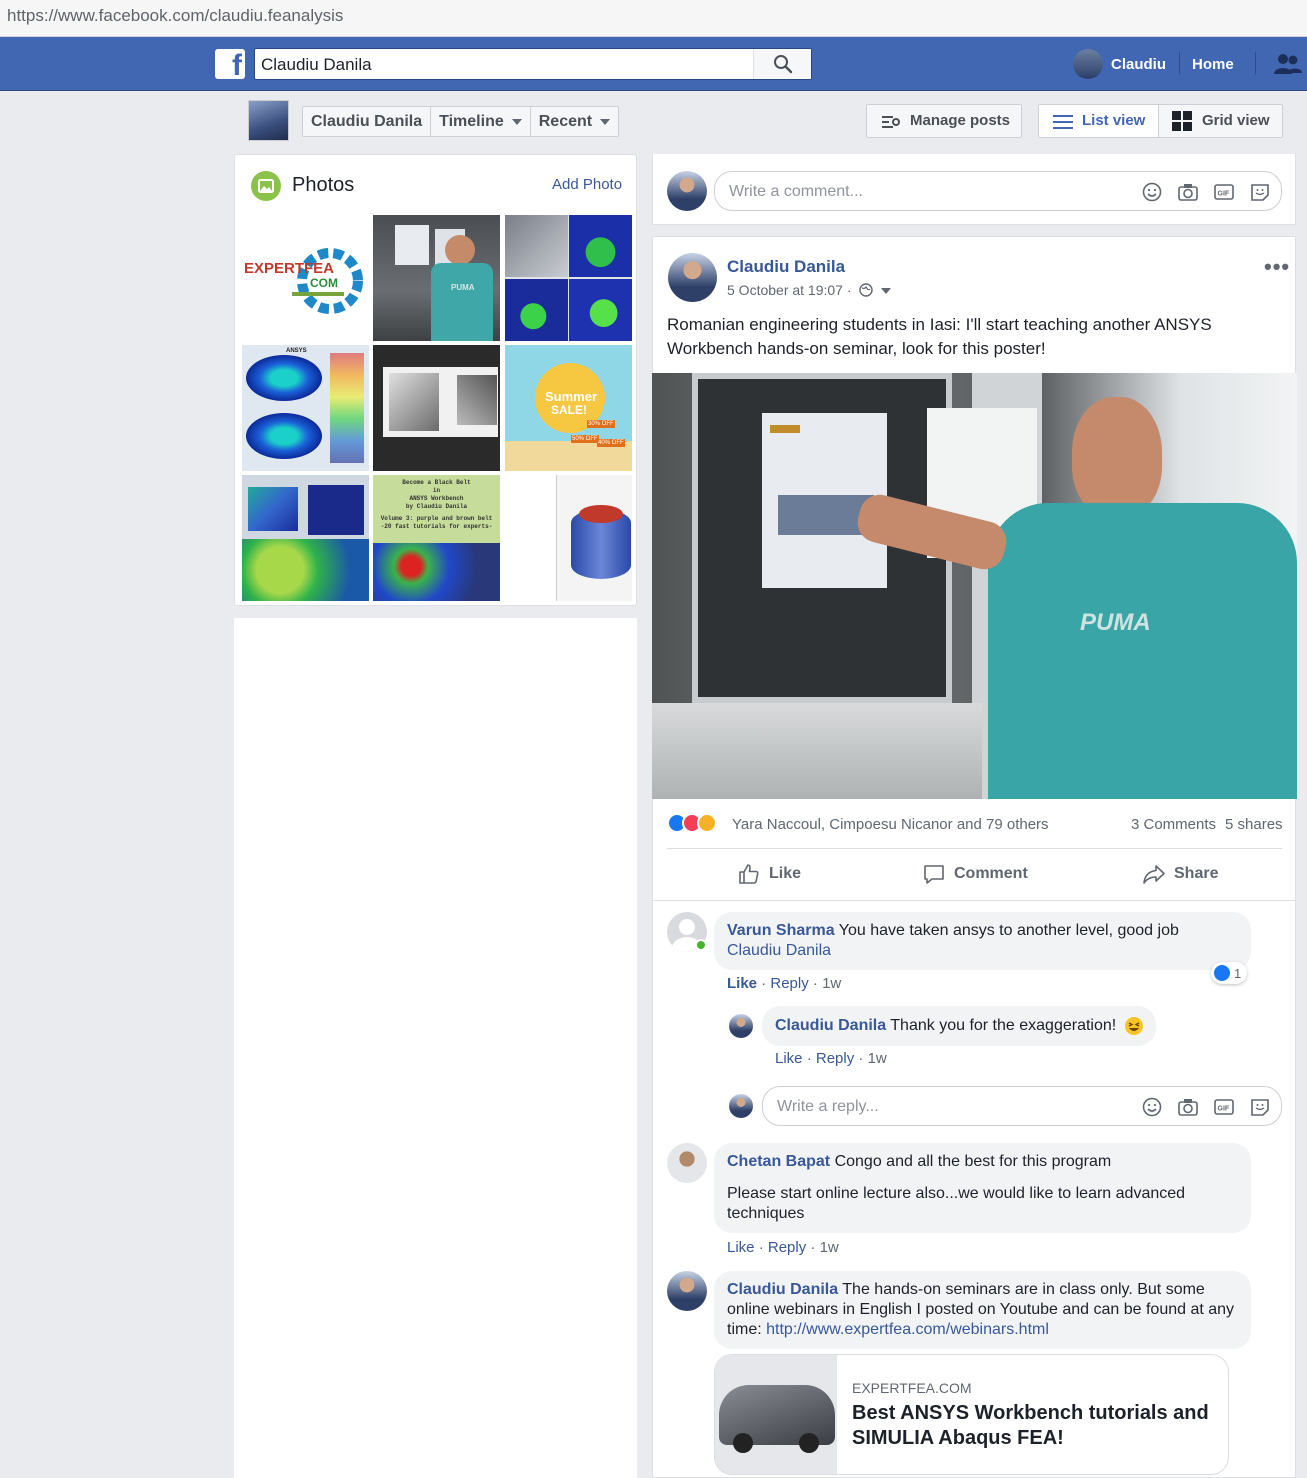 The height and width of the screenshot is (1478, 1307). Describe the element at coordinates (1213, 64) in the screenshot. I see `home-link: Home` at that location.